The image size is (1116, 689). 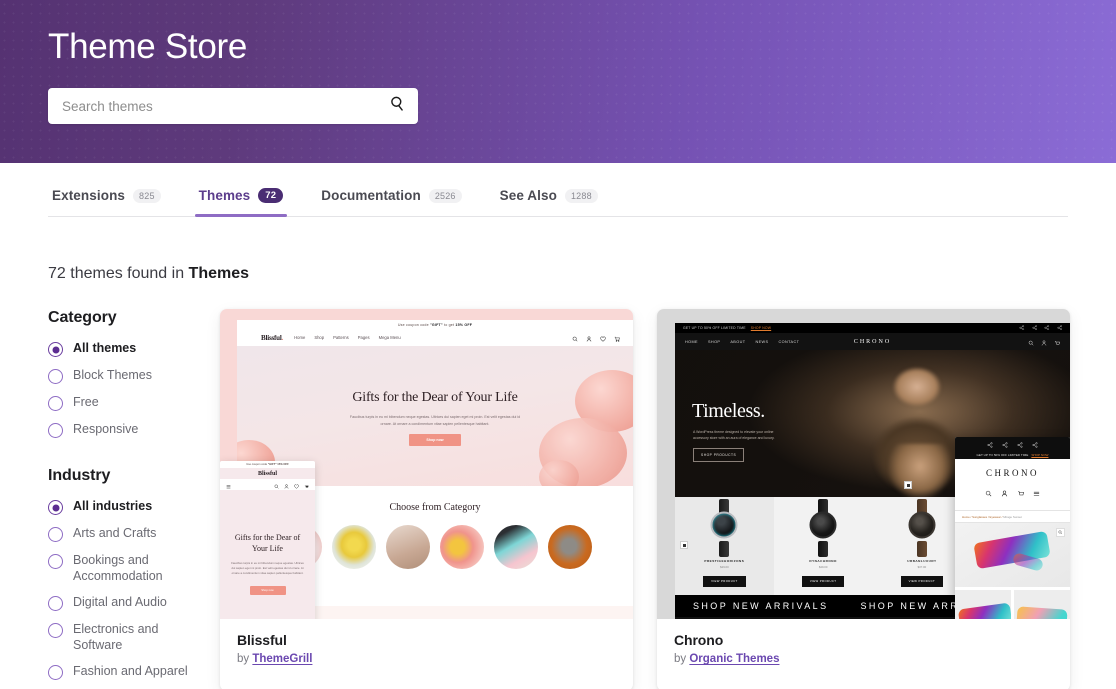 What do you see at coordinates (1012, 555) in the screenshot?
I see `mobile-product-image` at bounding box center [1012, 555].